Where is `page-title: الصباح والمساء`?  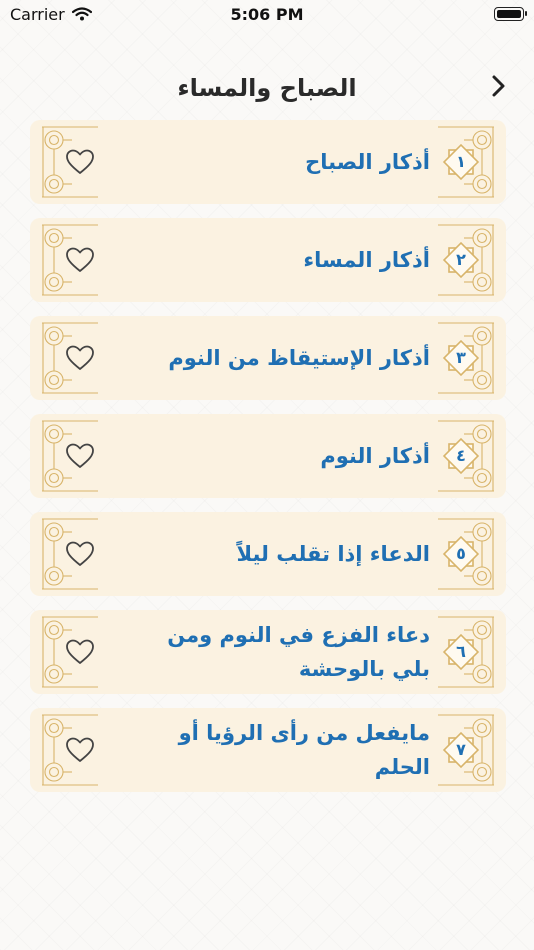
page-title: الصباح والمساء is located at coordinates (267, 88).